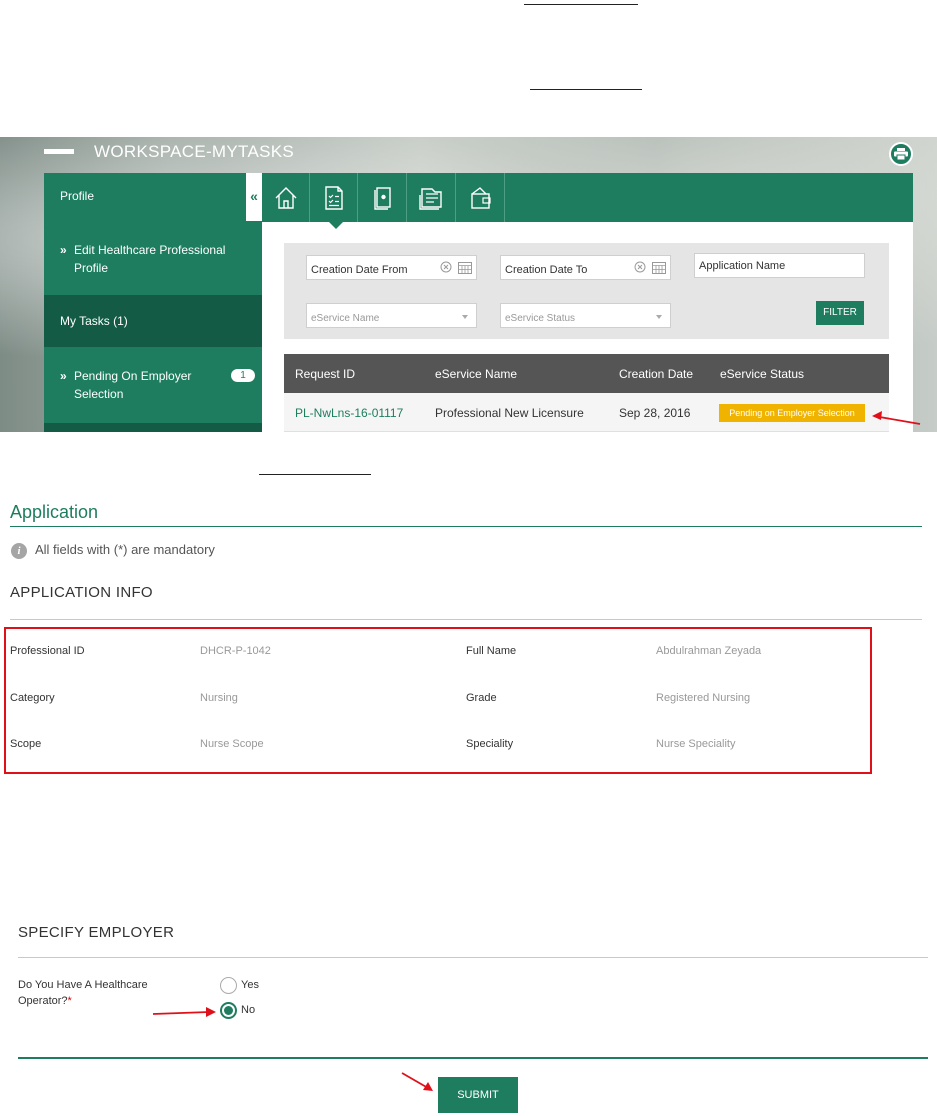  Describe the element at coordinates (540, 318) in the screenshot. I see `eservice-status-label: eService Status` at that location.